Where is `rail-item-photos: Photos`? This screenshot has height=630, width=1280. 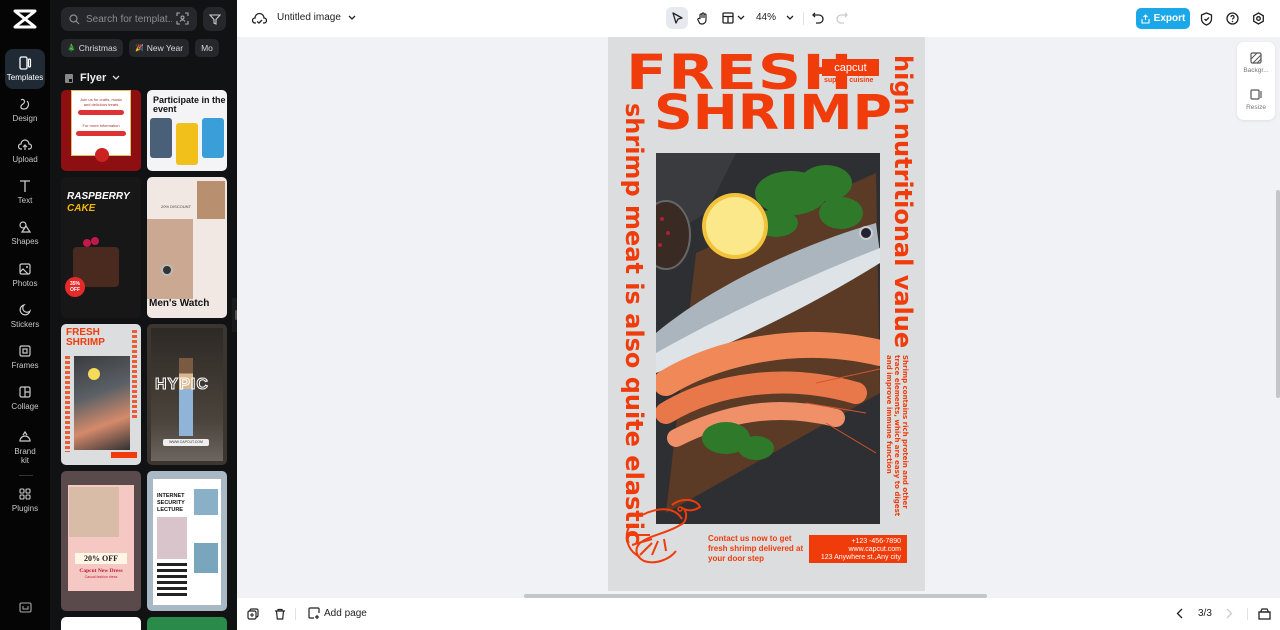
rail-item-photos: Photos is located at coordinates (25, 275).